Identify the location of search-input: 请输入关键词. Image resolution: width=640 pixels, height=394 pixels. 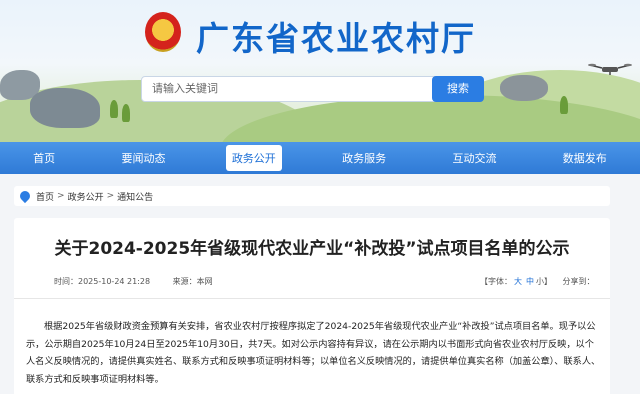
(289, 89).